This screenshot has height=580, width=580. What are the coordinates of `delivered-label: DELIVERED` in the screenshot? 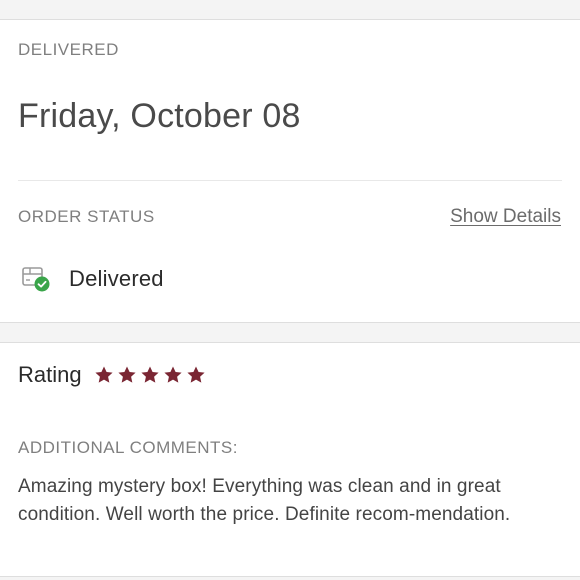 It's located at (68, 49).